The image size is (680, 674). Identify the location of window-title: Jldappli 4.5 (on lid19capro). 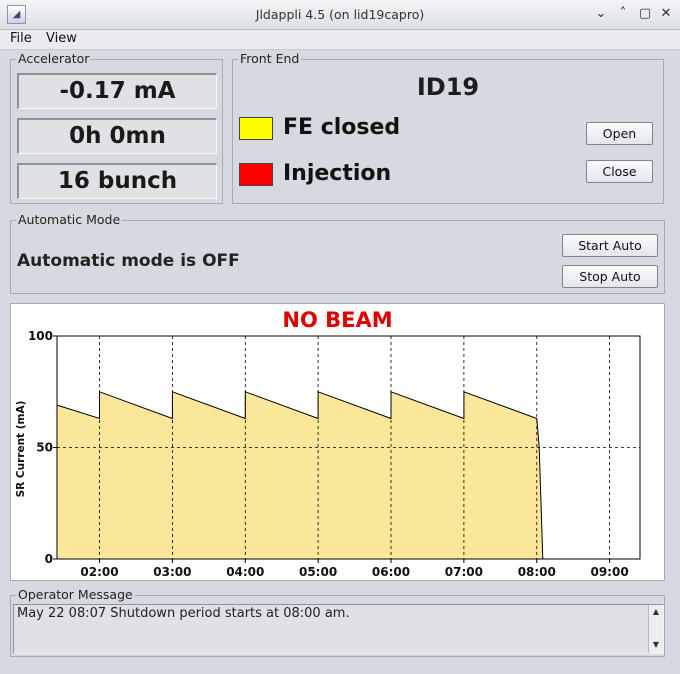
(340, 14).